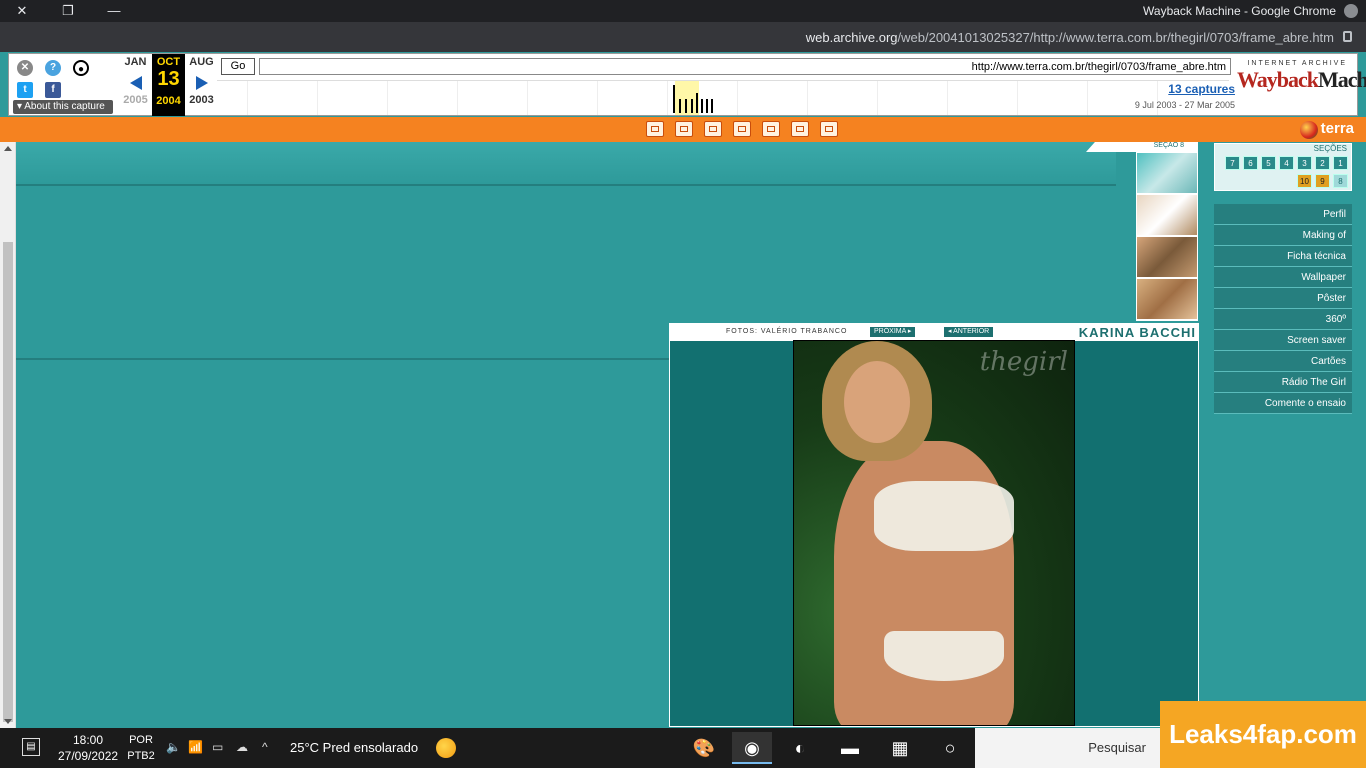 This screenshot has width=1366, height=768. I want to click on tray-expand-icon: ^, so click(265, 747).